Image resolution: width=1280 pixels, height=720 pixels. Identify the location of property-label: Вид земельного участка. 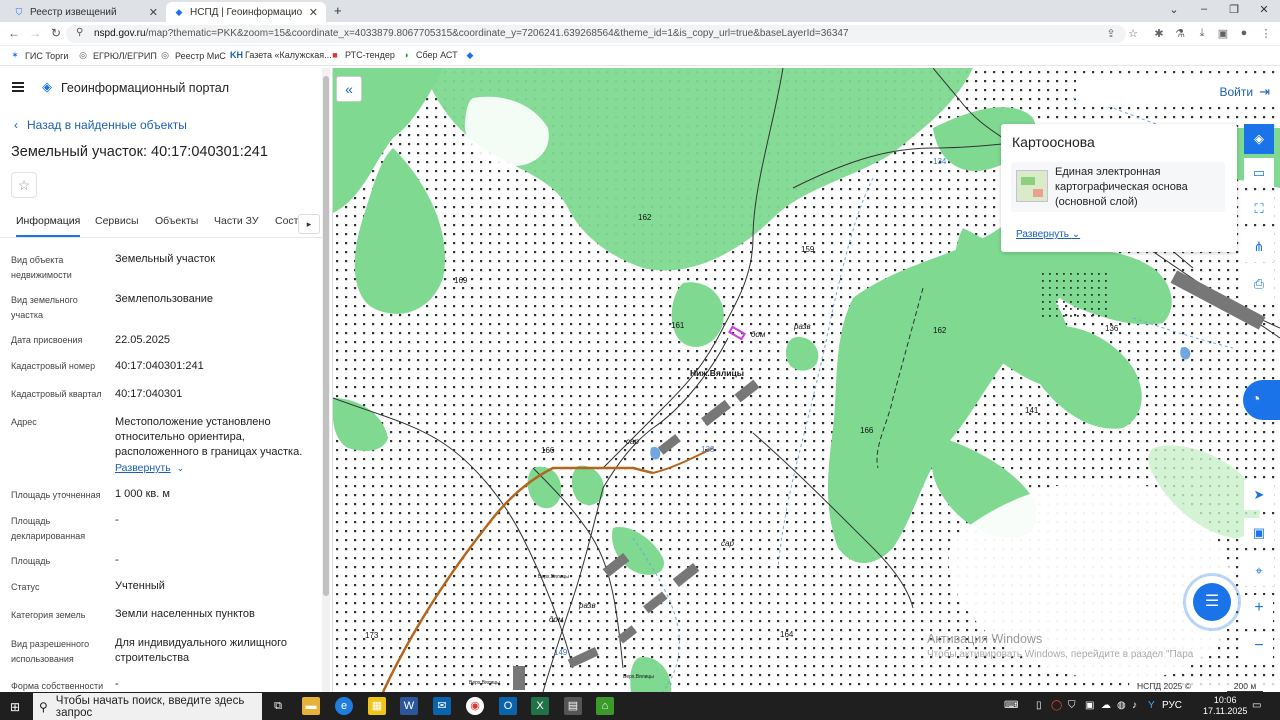
(44, 307).